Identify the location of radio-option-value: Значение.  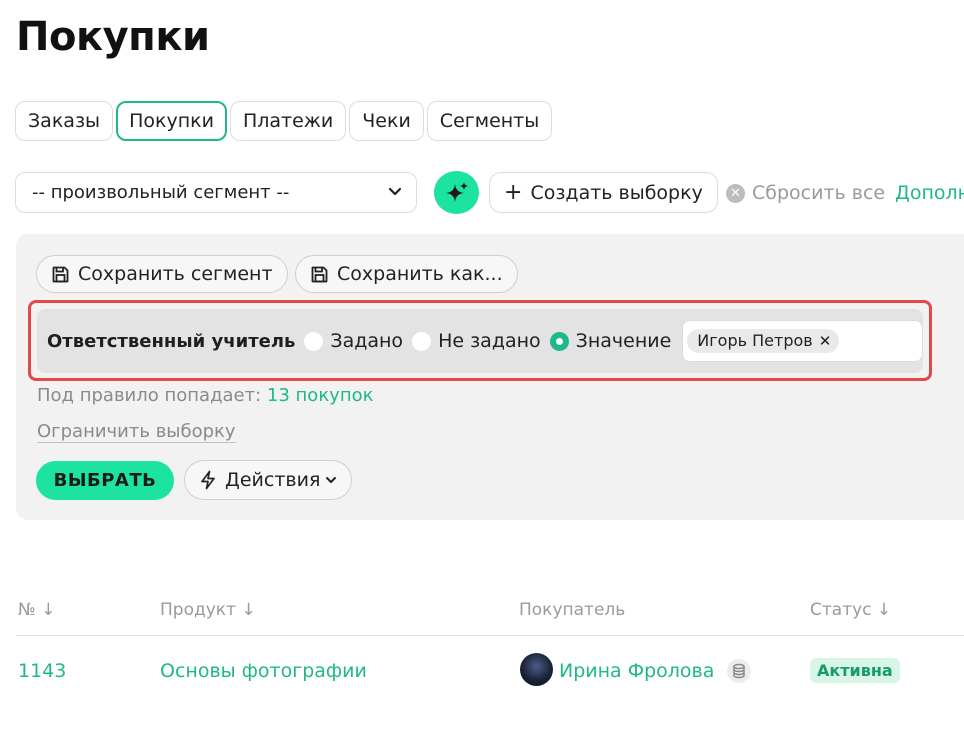
(610, 341).